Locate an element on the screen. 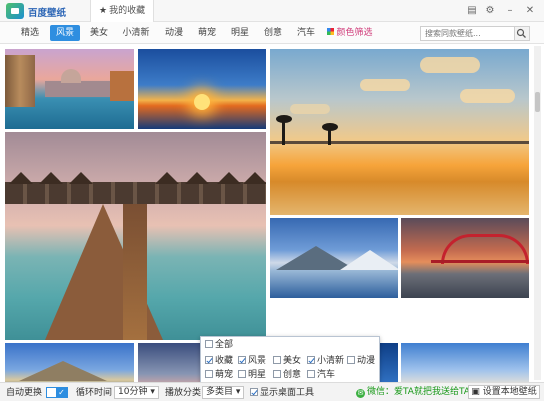  show-desktop-tool-label: 显示桌面工具 is located at coordinates (287, 393).